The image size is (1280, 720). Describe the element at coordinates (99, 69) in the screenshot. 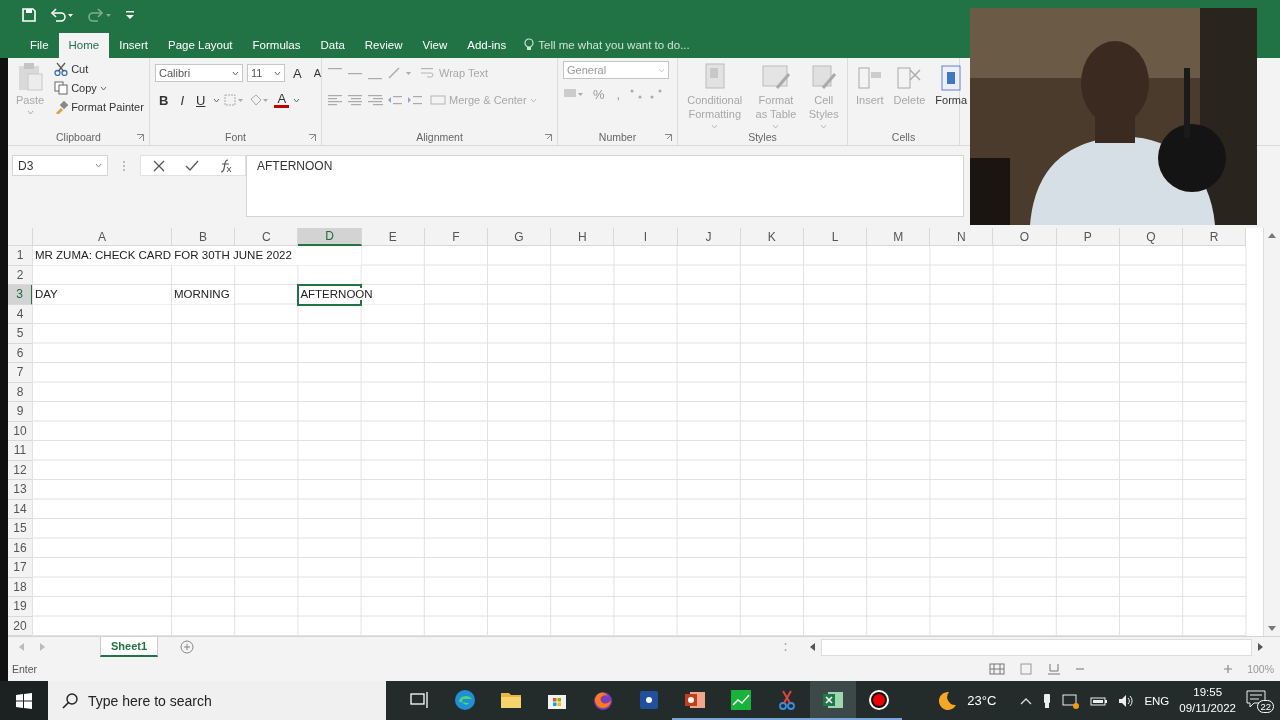

I see `ribbon-button: Cut` at that location.